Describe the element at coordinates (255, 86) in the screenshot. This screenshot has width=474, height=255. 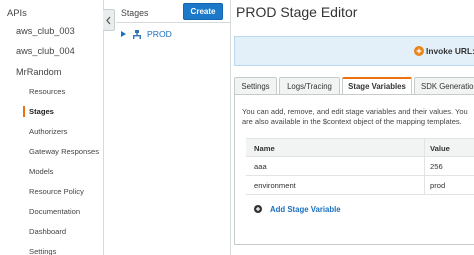
I see `tab-settings: Settings` at that location.